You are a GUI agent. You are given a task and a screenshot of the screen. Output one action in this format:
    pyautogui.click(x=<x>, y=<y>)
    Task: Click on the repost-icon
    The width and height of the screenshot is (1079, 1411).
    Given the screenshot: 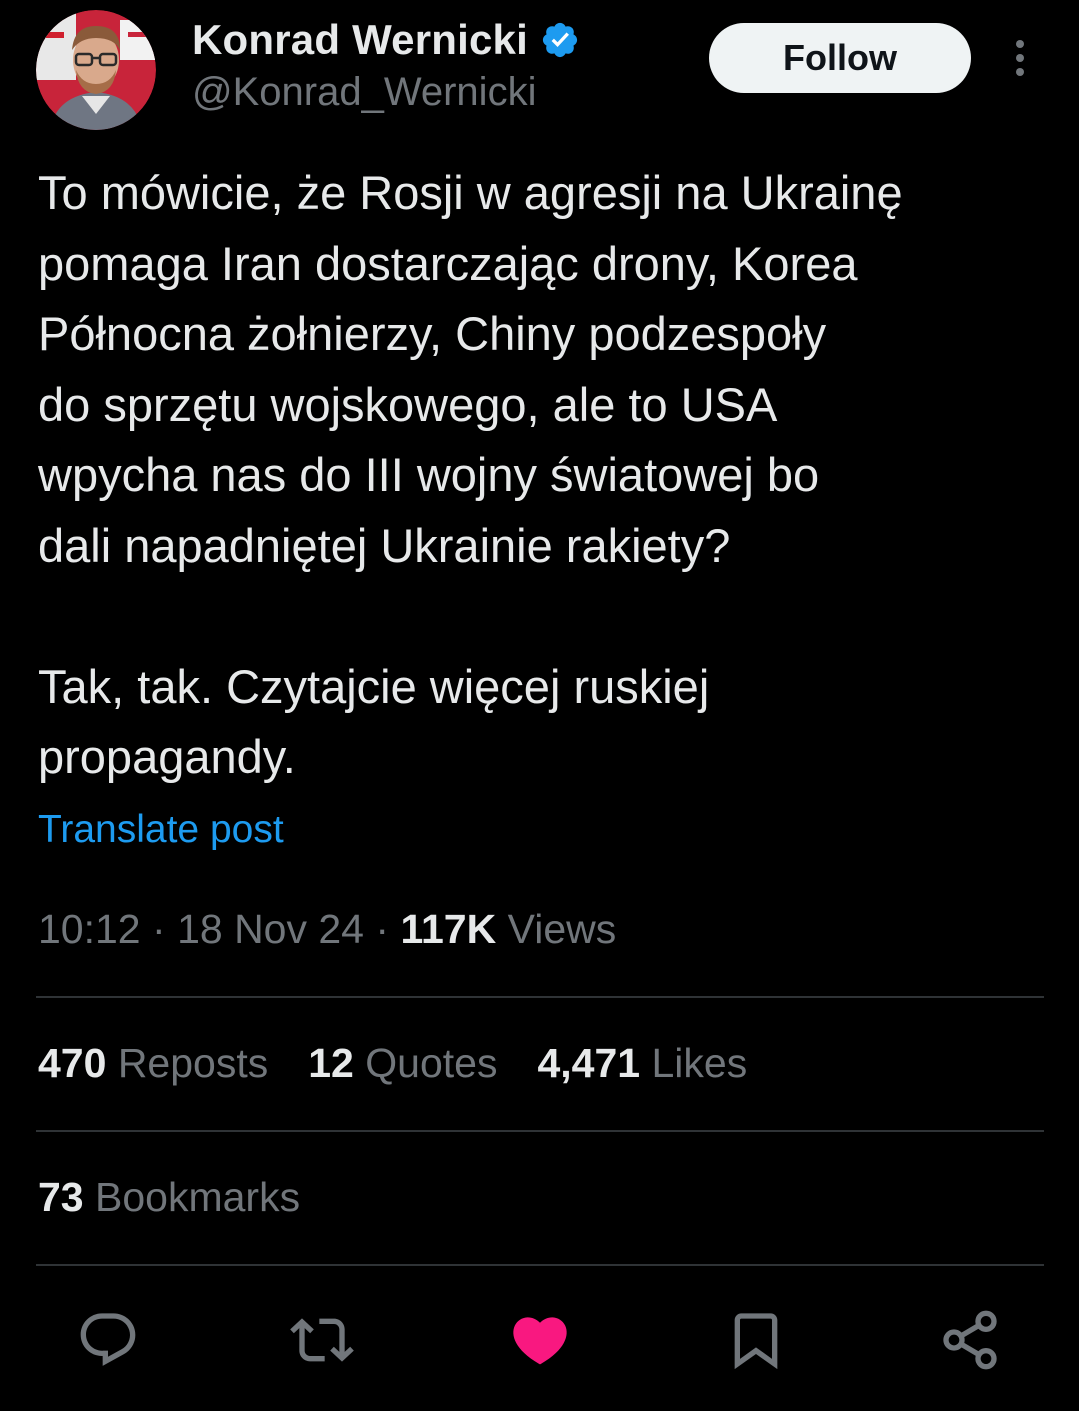 What is the action you would take?
    pyautogui.click(x=322, y=1340)
    